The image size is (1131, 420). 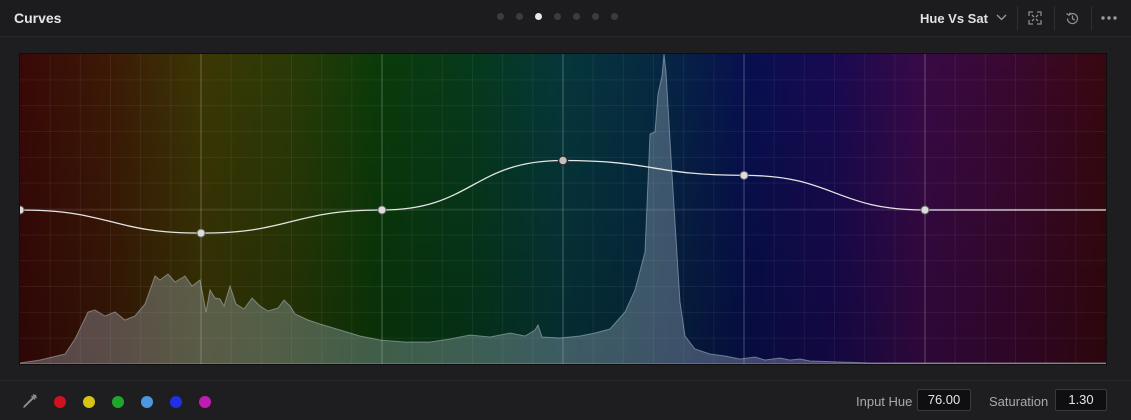 I want to click on panel-title: Curves, so click(x=38, y=18).